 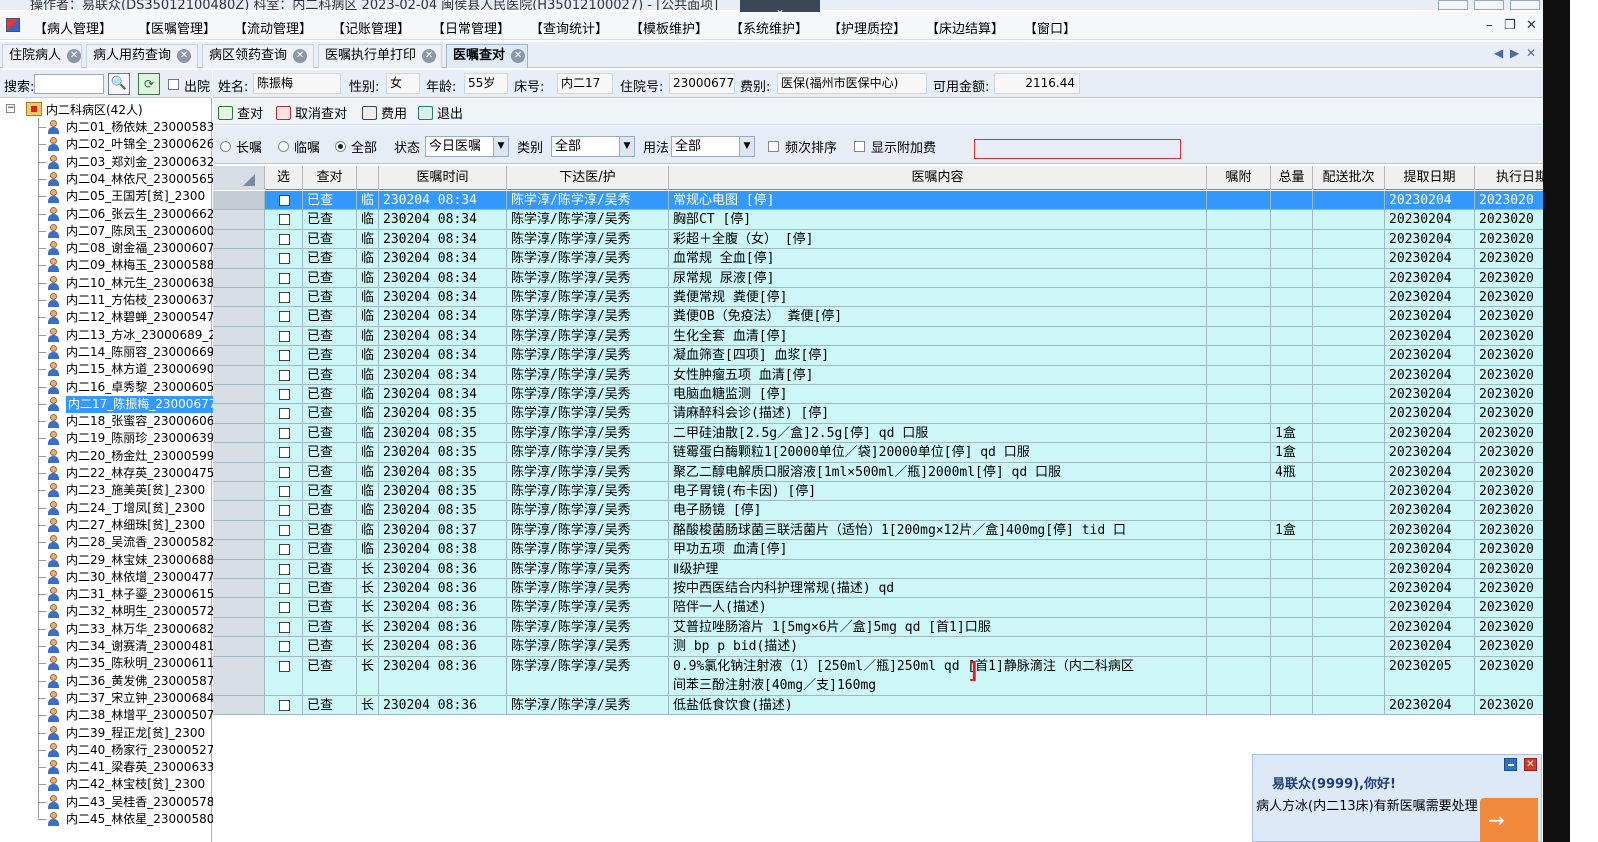 I want to click on tree-patient-item: 内二27_林细珠[贫]_2300, so click(x=135, y=525).